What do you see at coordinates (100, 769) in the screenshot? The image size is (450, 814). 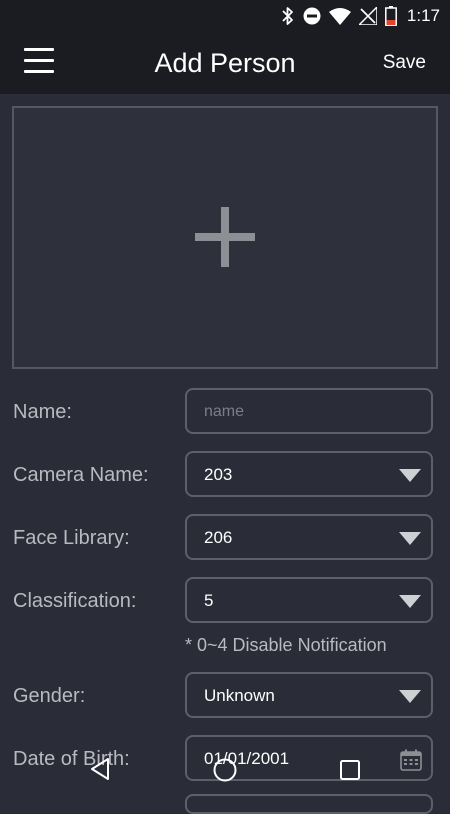 I see `back-icon` at bounding box center [100, 769].